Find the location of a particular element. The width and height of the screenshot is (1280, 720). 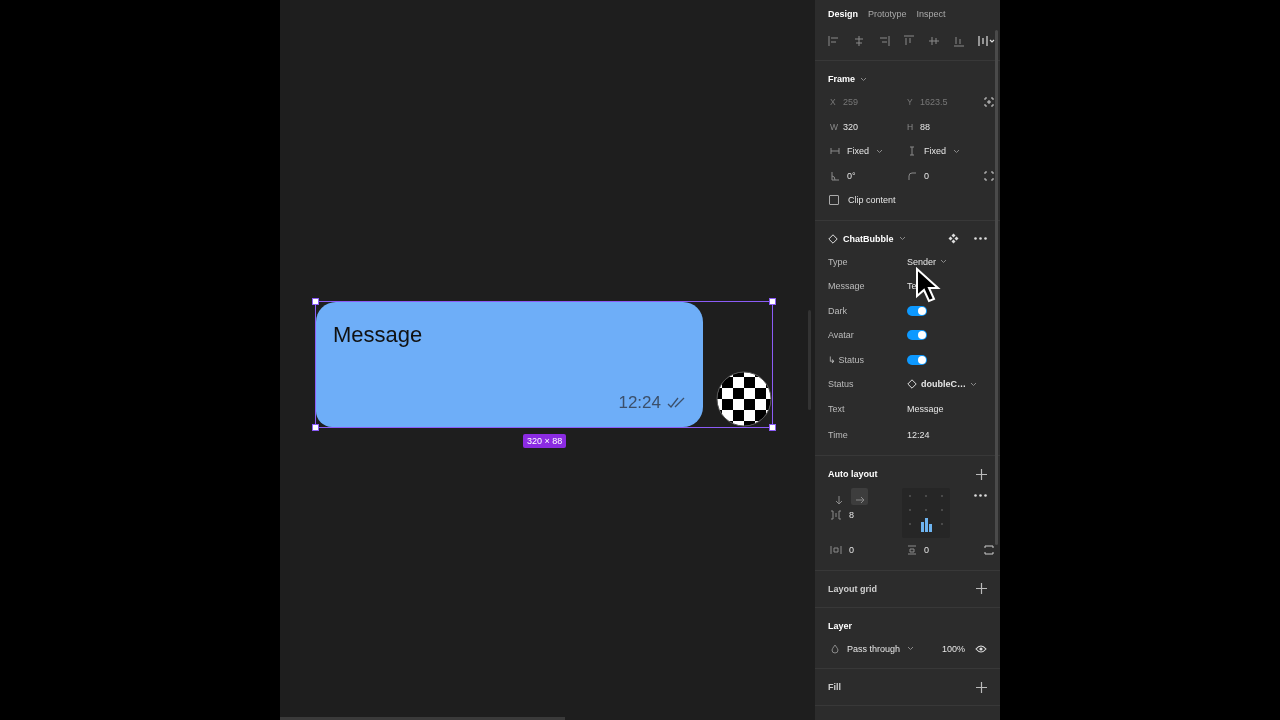

field-label: H is located at coordinates (910, 126).